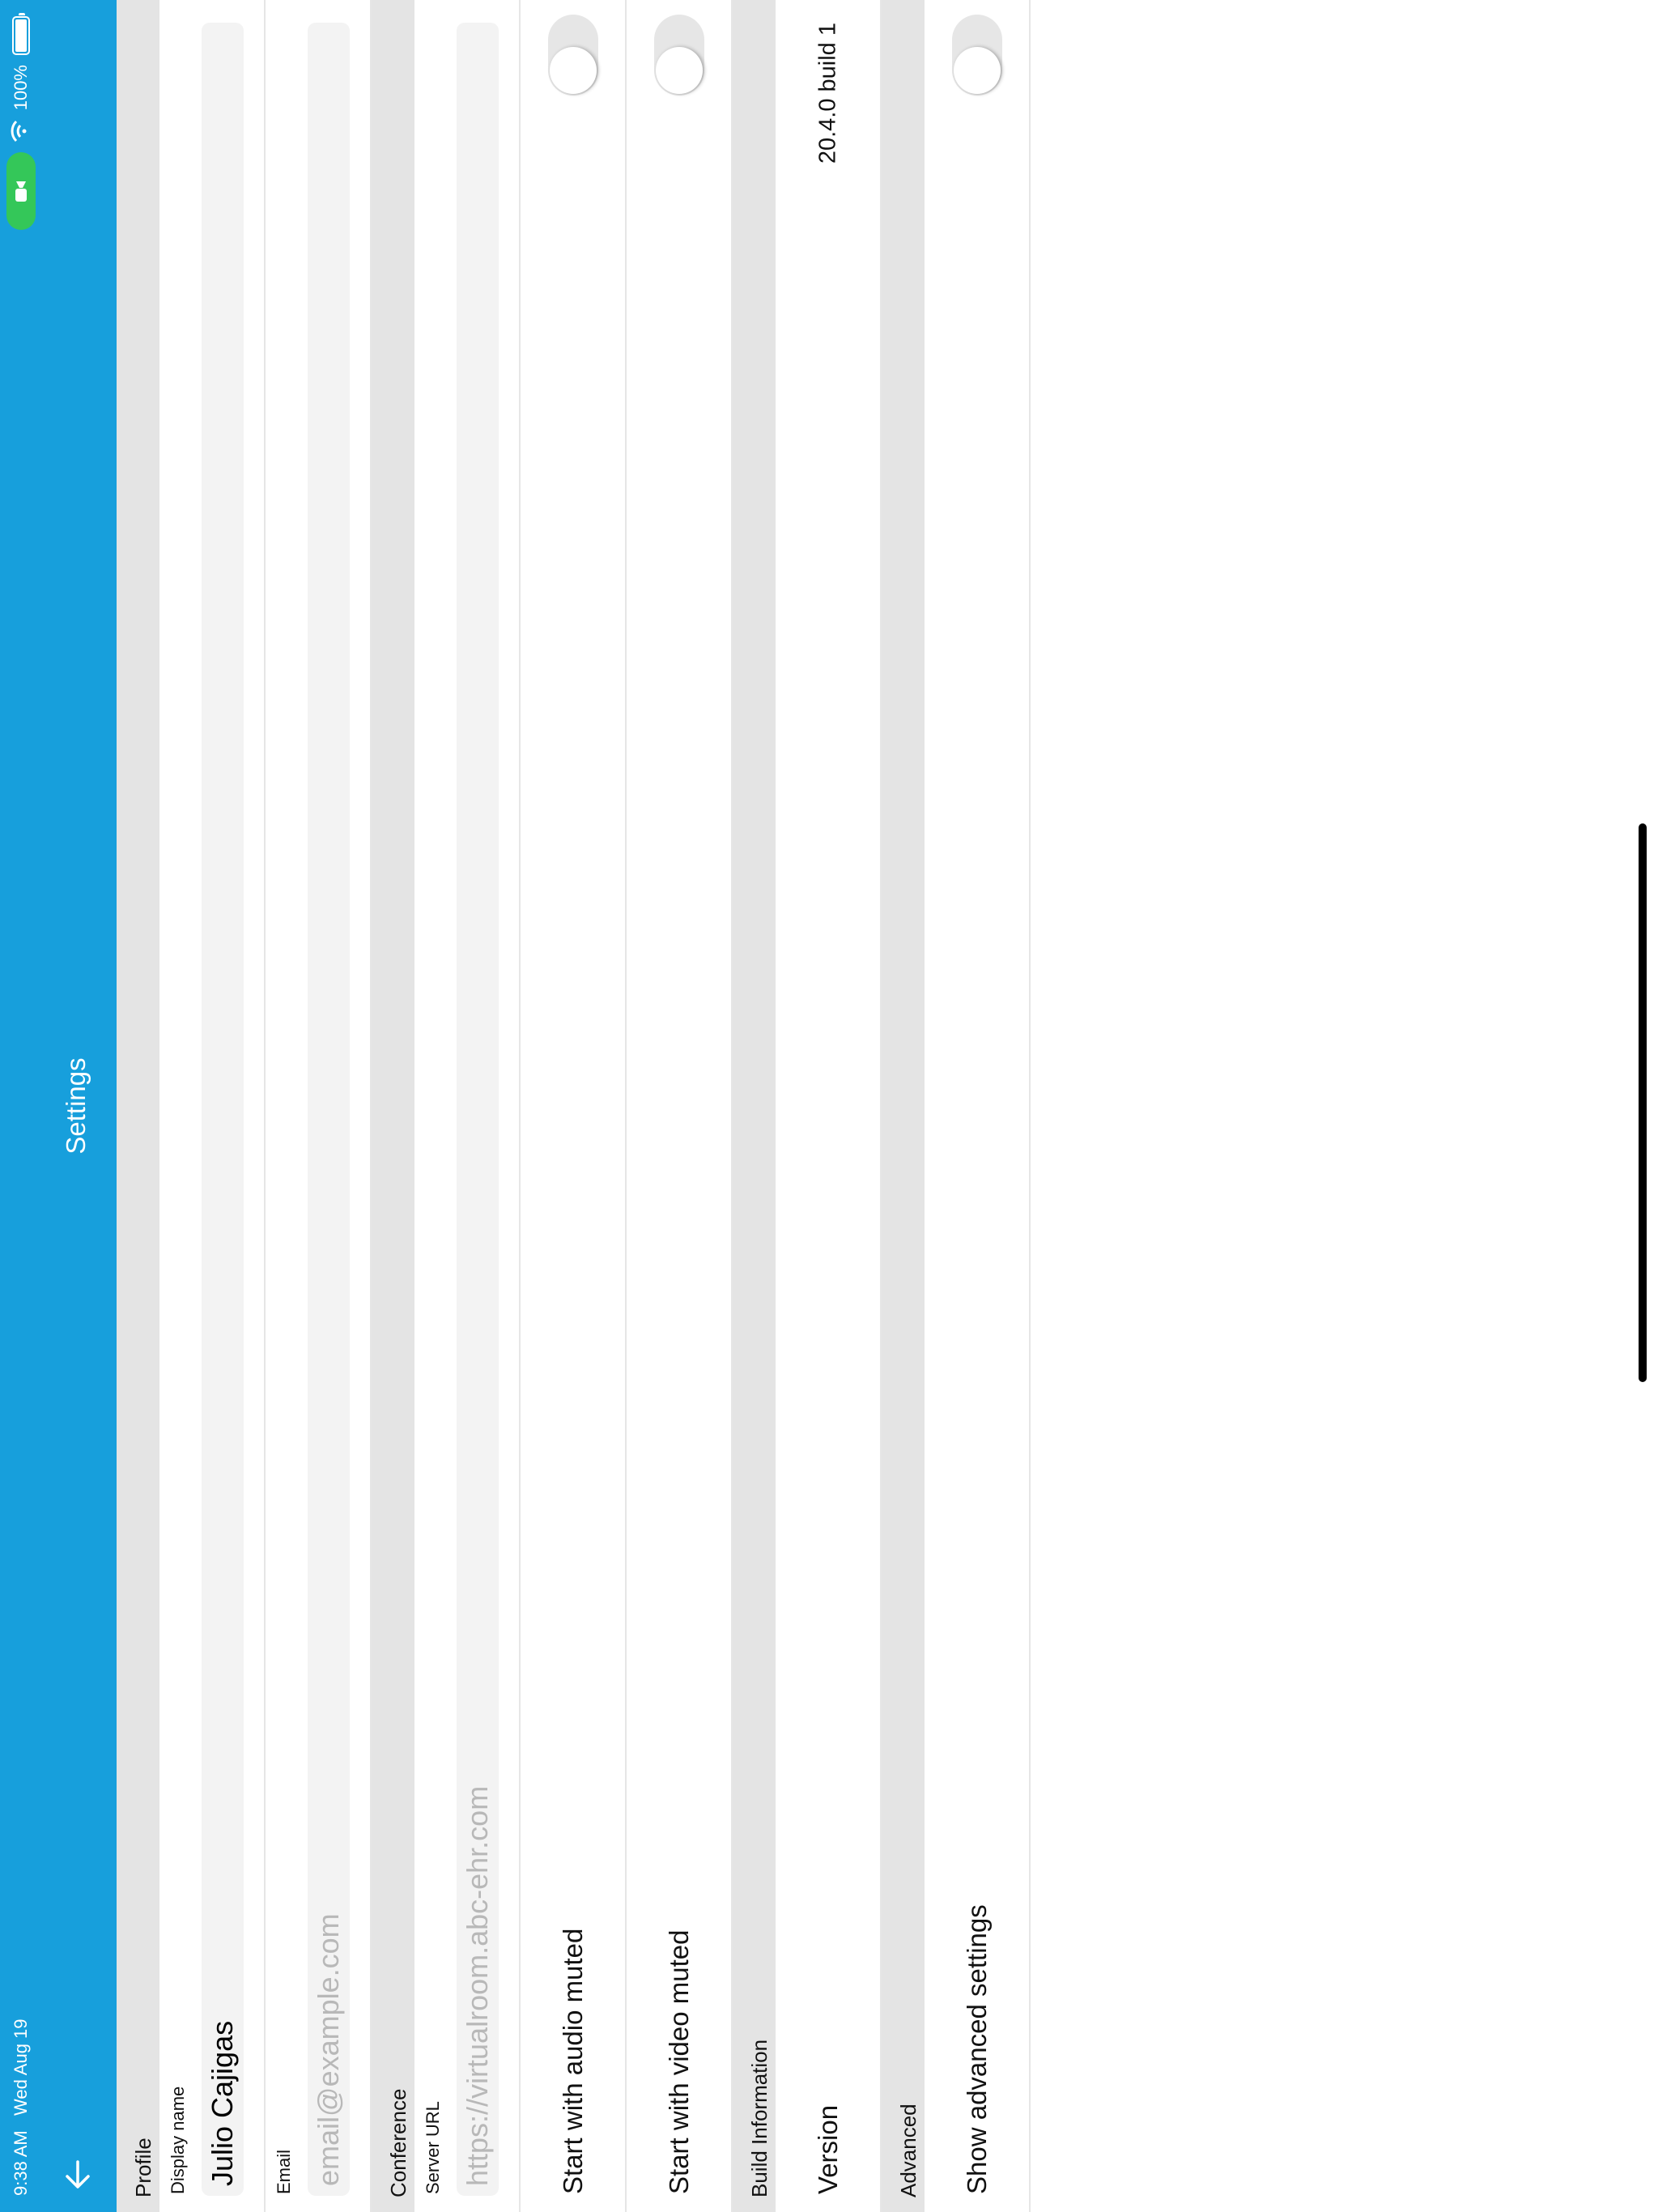 The image size is (1658, 2212). Describe the element at coordinates (827, 94) in the screenshot. I see `version-value: 20.4.0 build 1` at that location.